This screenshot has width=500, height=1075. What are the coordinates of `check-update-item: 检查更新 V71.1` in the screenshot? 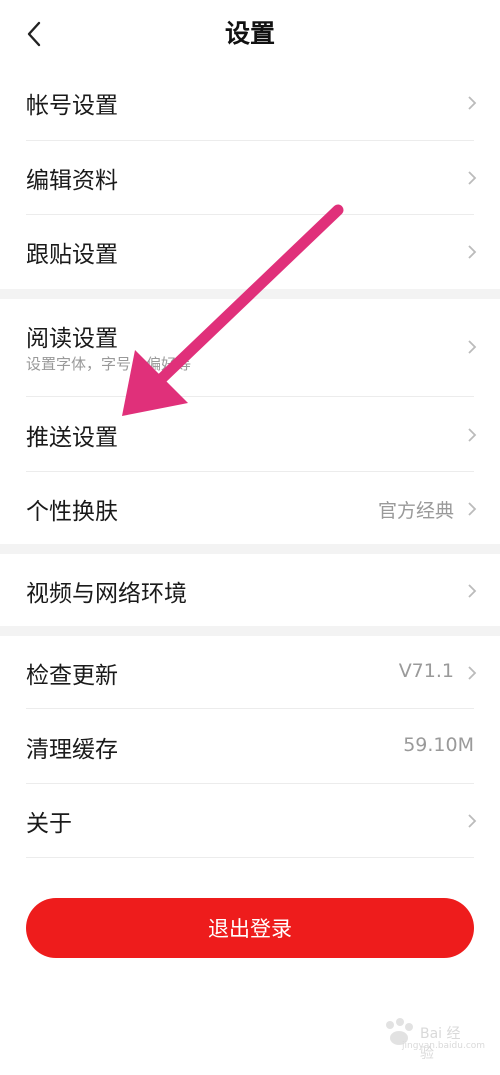 It's located at (250, 672).